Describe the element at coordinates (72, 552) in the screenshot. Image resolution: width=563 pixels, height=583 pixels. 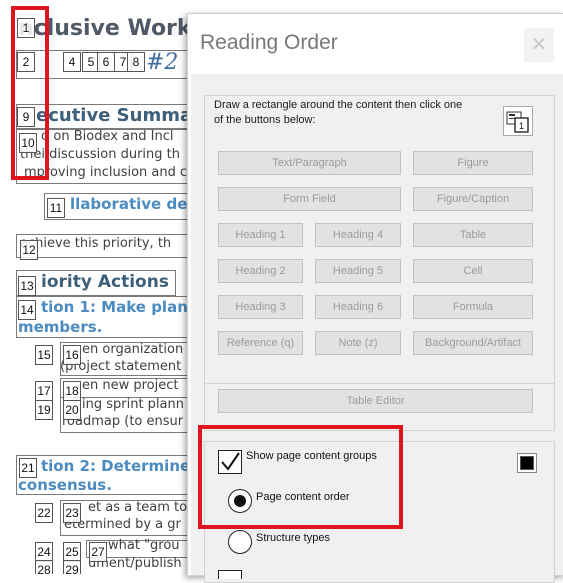
I see `order-tag: 25` at that location.